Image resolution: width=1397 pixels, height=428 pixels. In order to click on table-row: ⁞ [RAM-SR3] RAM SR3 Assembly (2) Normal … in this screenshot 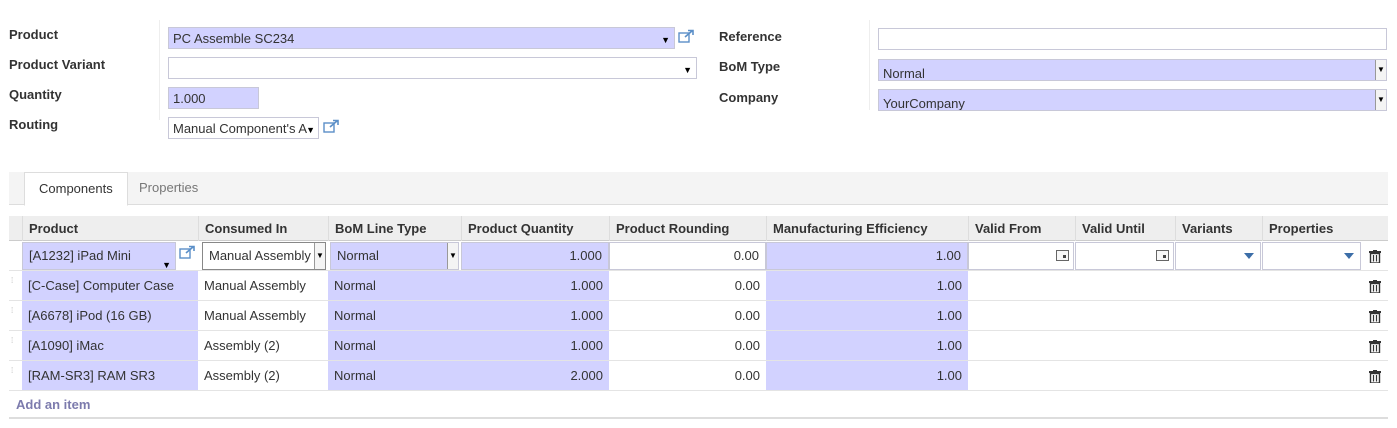, I will do `click(698, 376)`.